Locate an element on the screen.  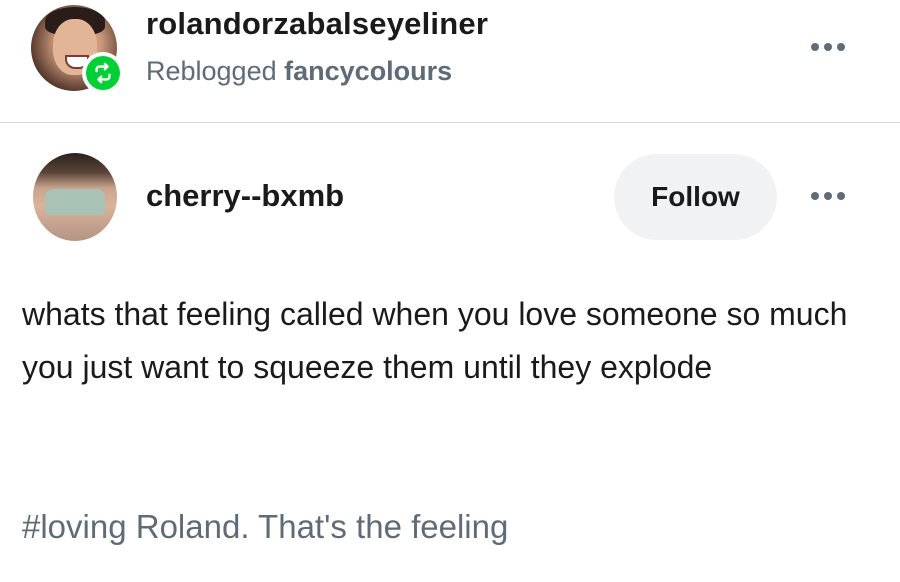
post-author-username: cherry--bxmb is located at coordinates (245, 196).